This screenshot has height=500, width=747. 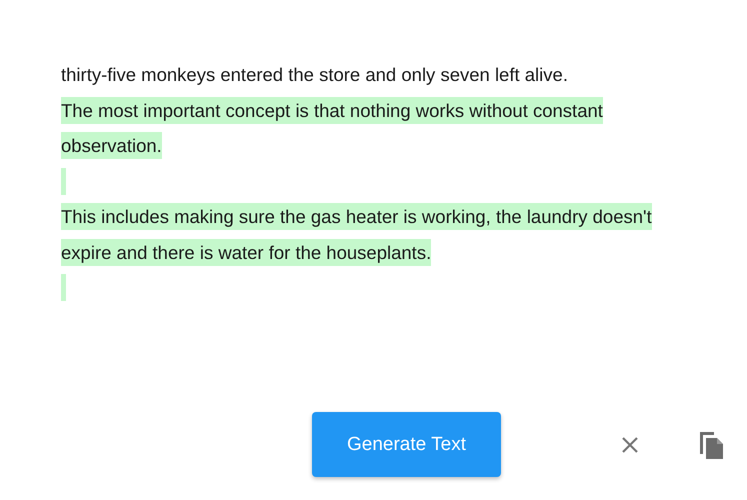 What do you see at coordinates (314, 75) in the screenshot?
I see `text-line: thirty-five monkeys entered the store and only seven left alive.` at bounding box center [314, 75].